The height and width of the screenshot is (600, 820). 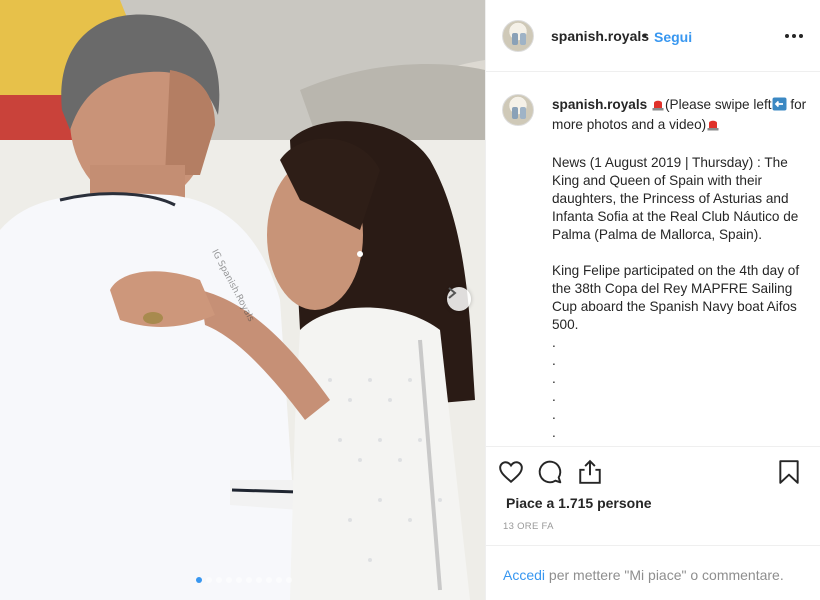 I want to click on like-button, so click(x=511, y=472).